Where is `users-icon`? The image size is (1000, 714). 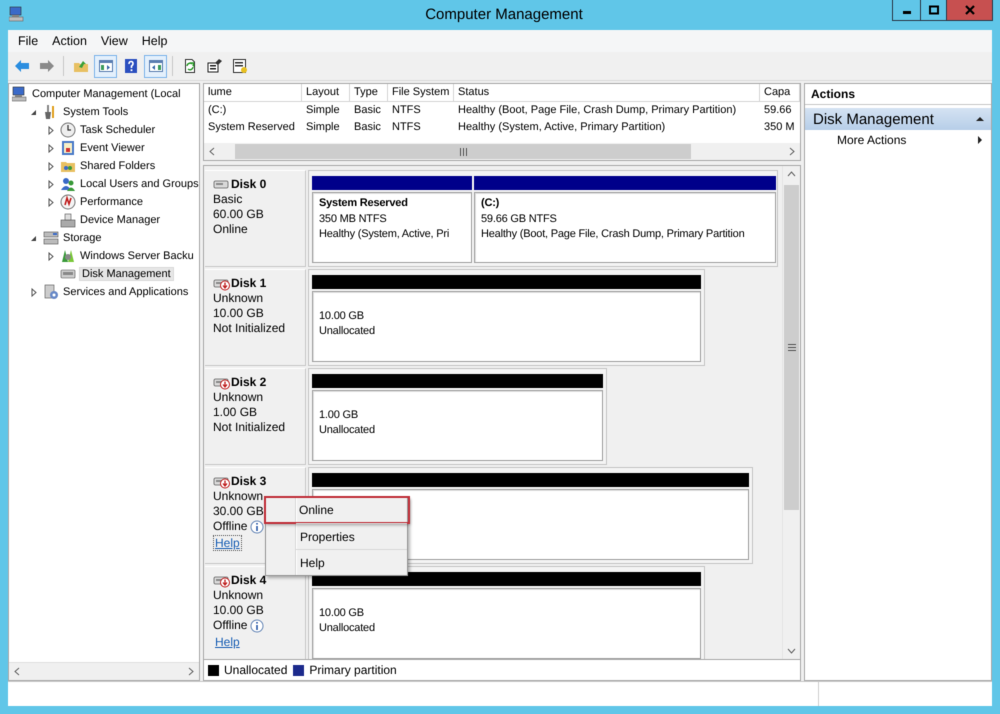
users-icon is located at coordinates (68, 184).